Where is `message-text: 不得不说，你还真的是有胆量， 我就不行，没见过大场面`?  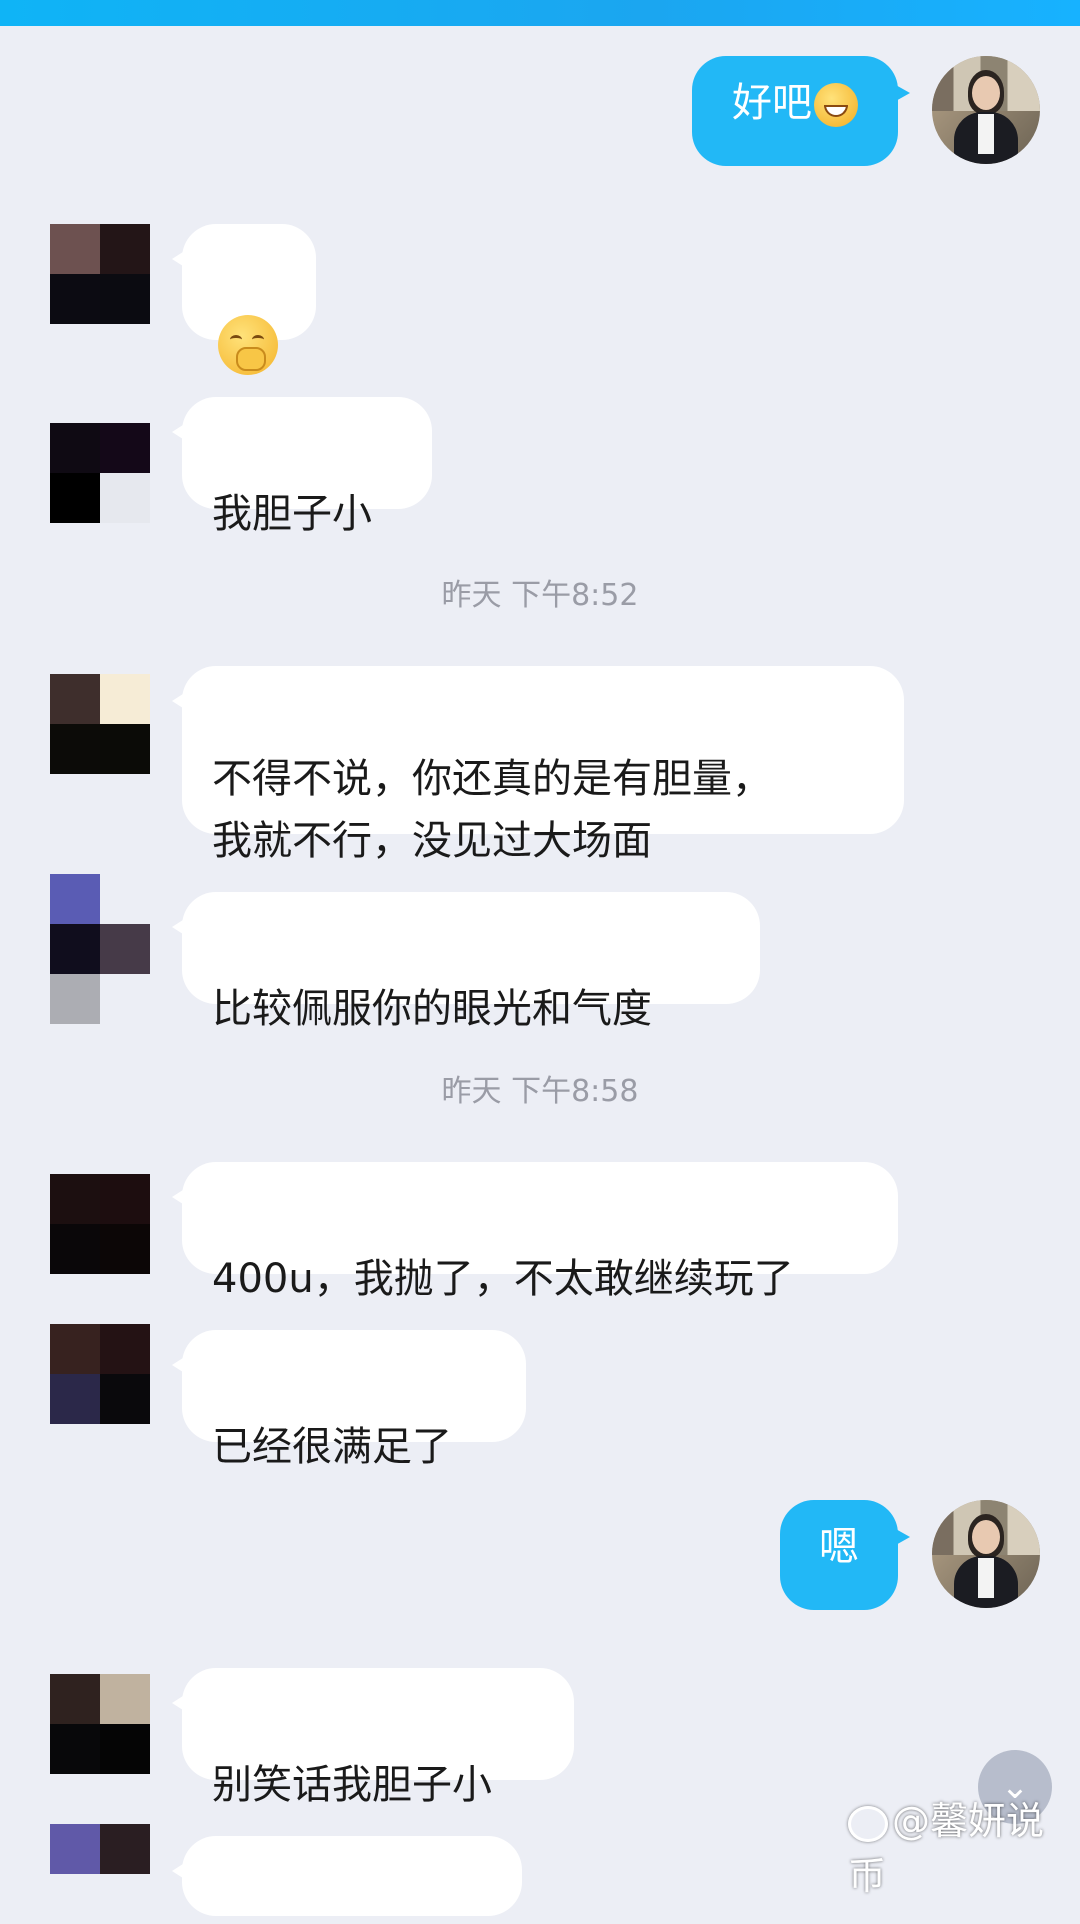
message-text: 不得不说，你还真的是有胆量， 我就不行，没见过大场面 is located at coordinates (492, 810).